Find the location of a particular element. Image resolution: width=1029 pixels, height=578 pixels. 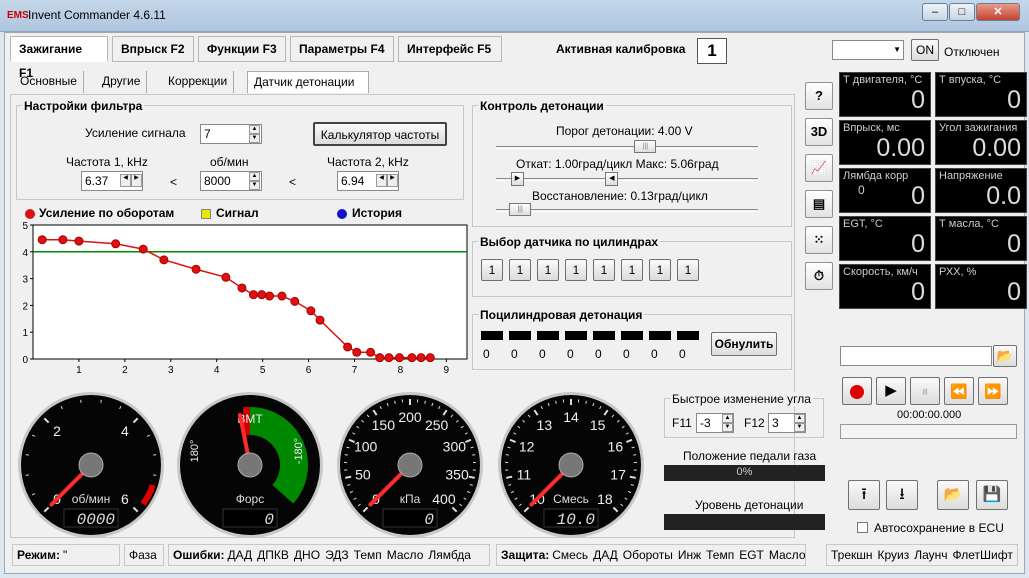

tab-interface: Интерфейс F5 is located at coordinates (450, 49).